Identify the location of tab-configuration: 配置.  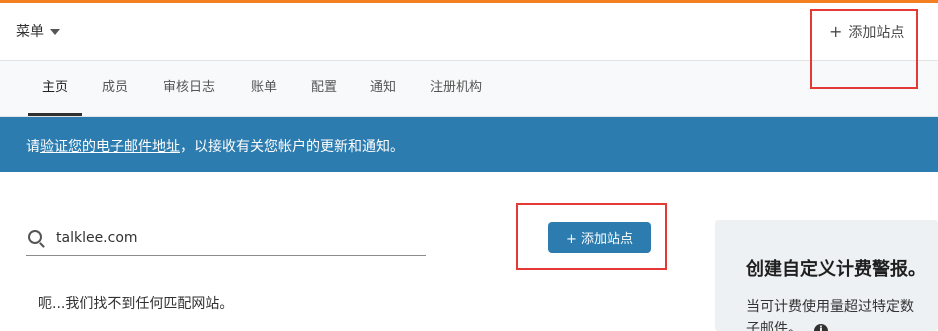
(324, 88).